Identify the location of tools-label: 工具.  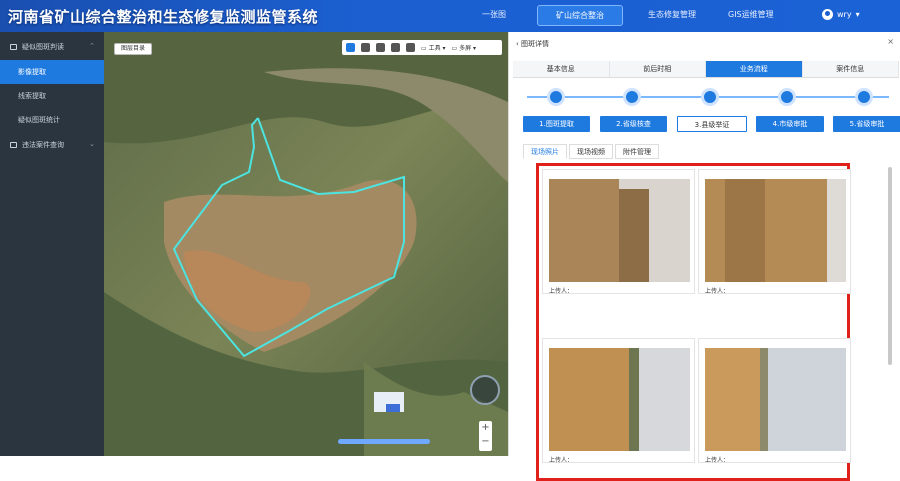
(434, 48).